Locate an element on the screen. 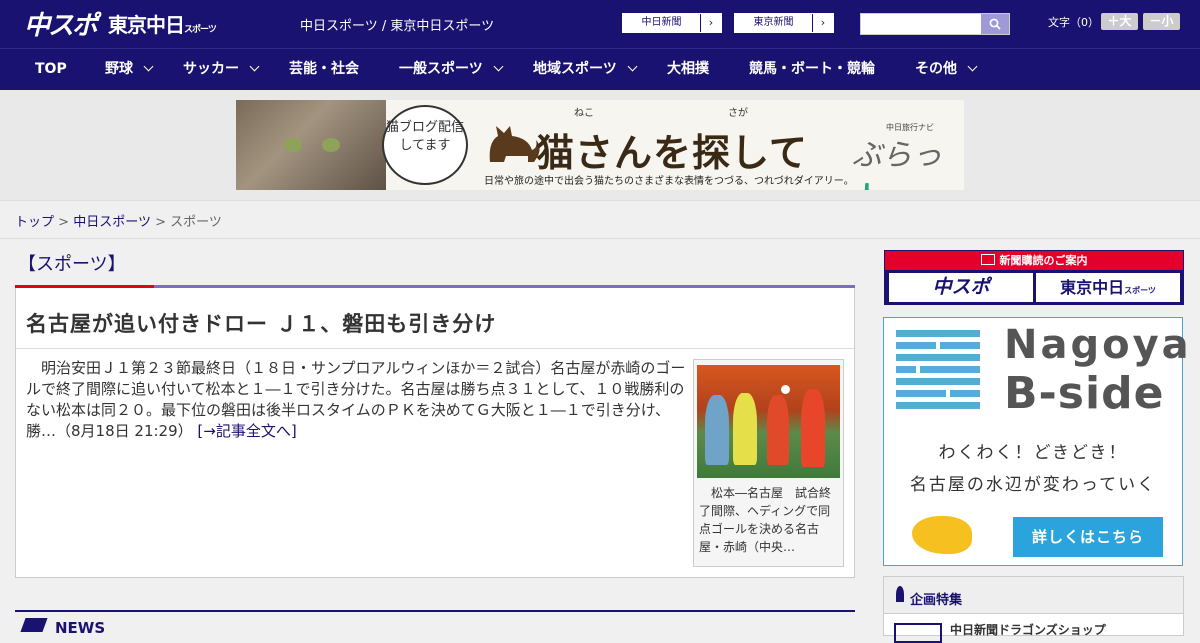  burattabi-logo: ぶらっ人 is located at coordinates (897, 164).